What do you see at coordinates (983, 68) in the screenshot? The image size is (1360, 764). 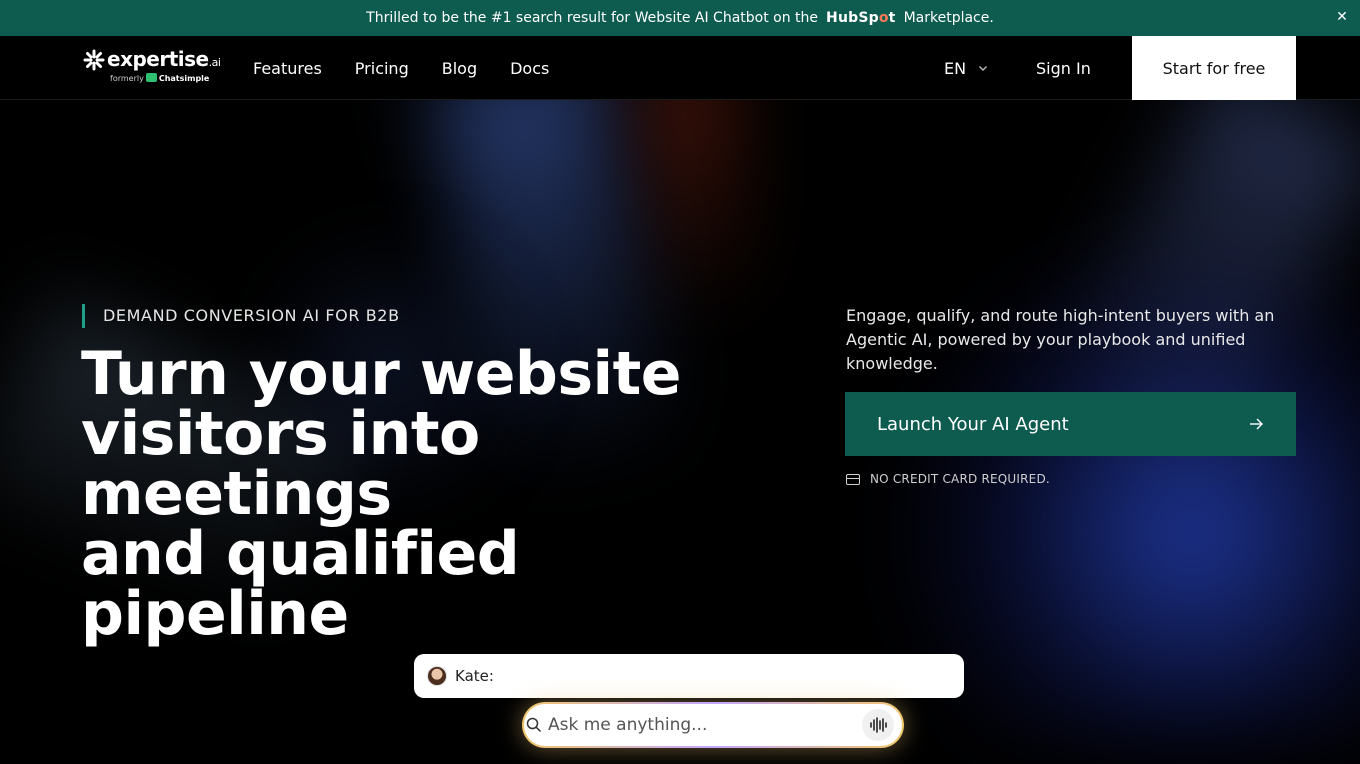 I see `chevron-down-icon` at bounding box center [983, 68].